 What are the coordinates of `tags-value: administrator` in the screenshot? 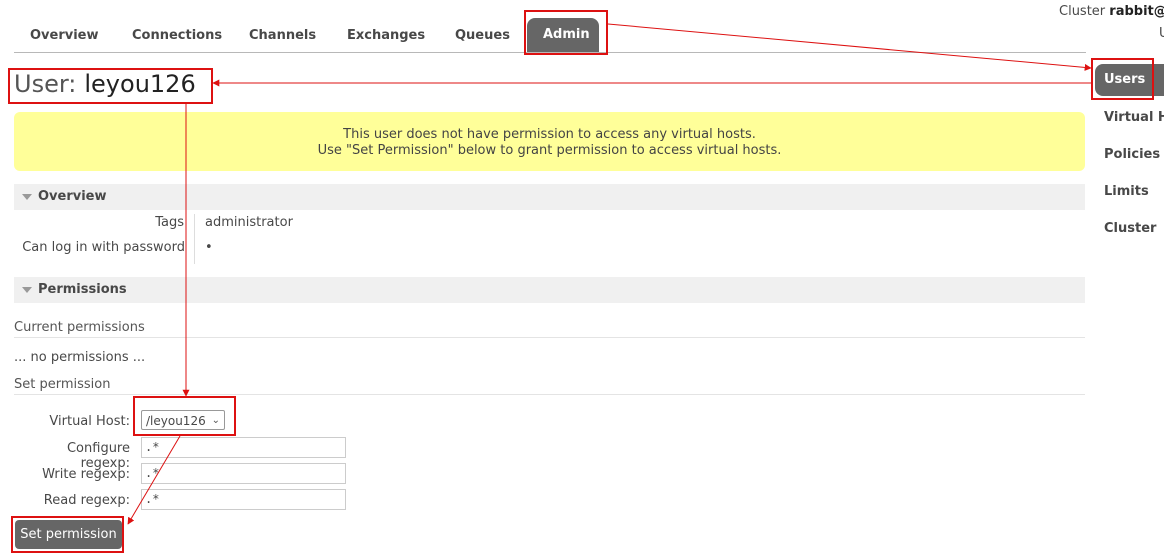 It's located at (249, 222).